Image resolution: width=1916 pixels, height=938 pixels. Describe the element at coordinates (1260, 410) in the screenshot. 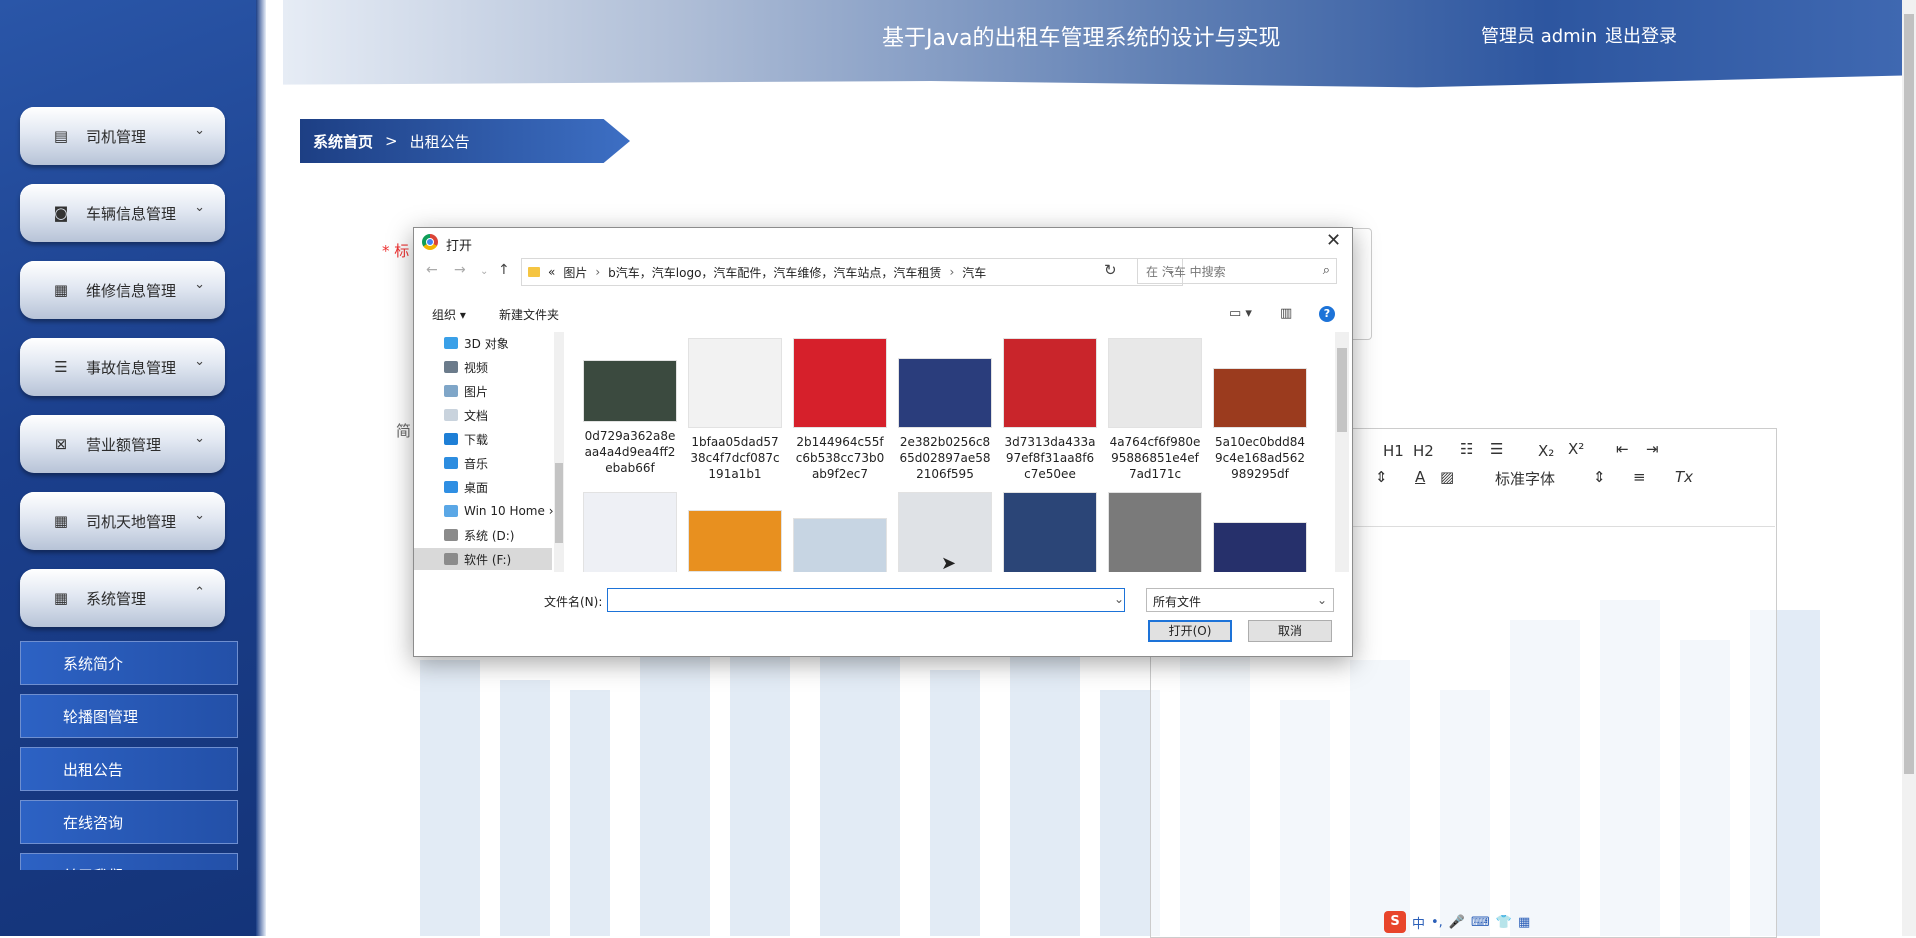

I see `file-item: 5a10ec0bdd849c4e168ad562989295df` at that location.